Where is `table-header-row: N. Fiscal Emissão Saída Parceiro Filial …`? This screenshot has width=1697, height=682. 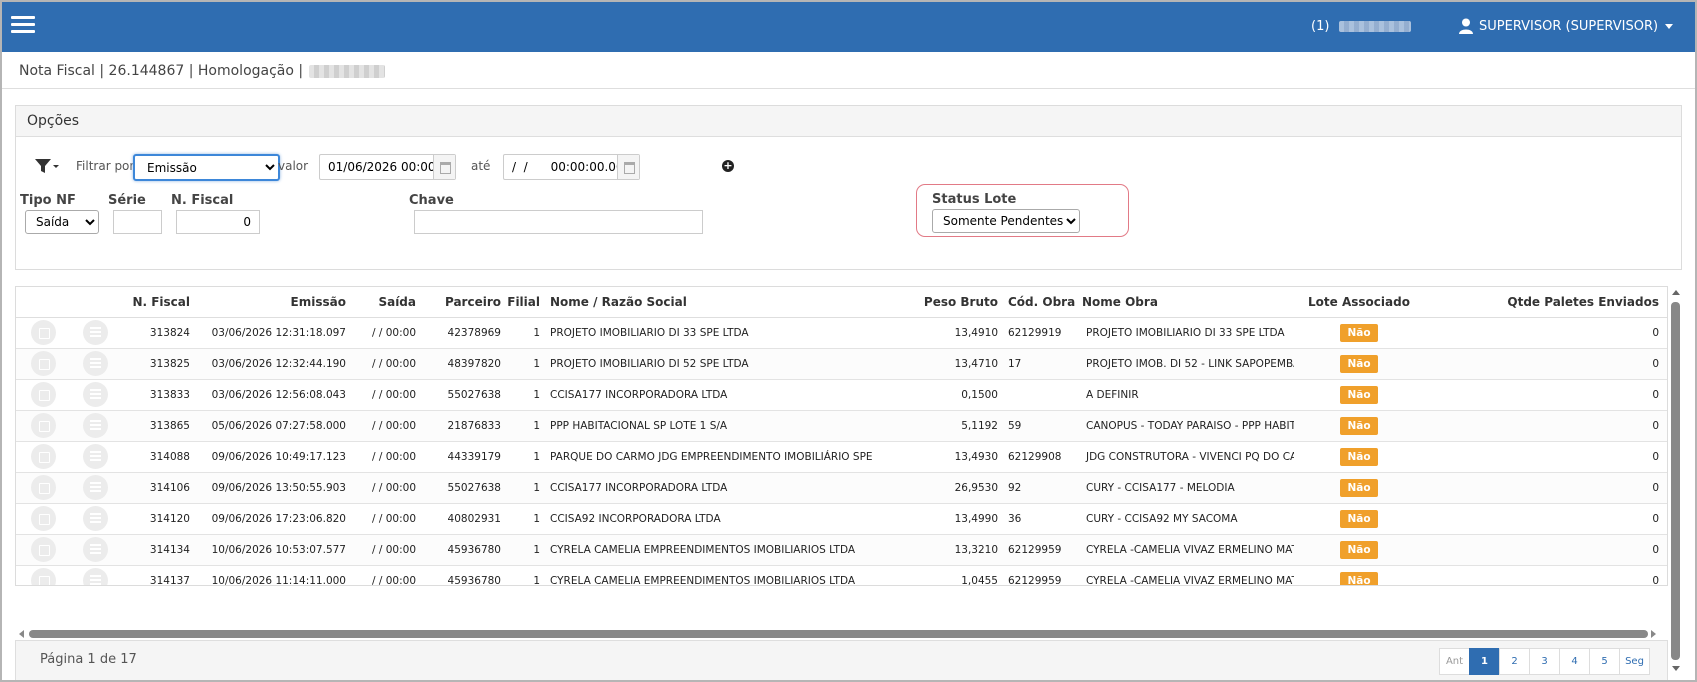 table-header-row: N. Fiscal Emissão Saída Parceiro Filial … is located at coordinates (841, 302).